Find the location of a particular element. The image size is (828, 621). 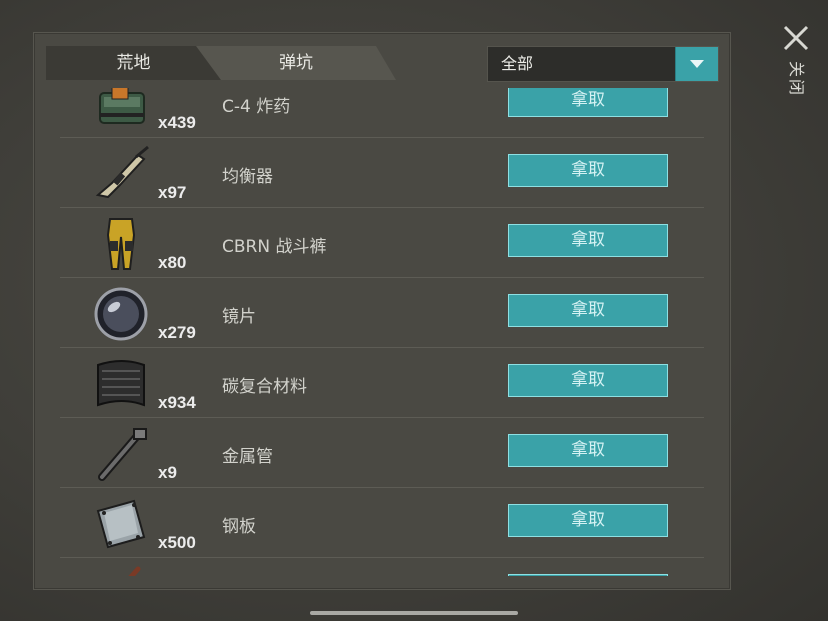

pants-icon is located at coordinates (121, 244).